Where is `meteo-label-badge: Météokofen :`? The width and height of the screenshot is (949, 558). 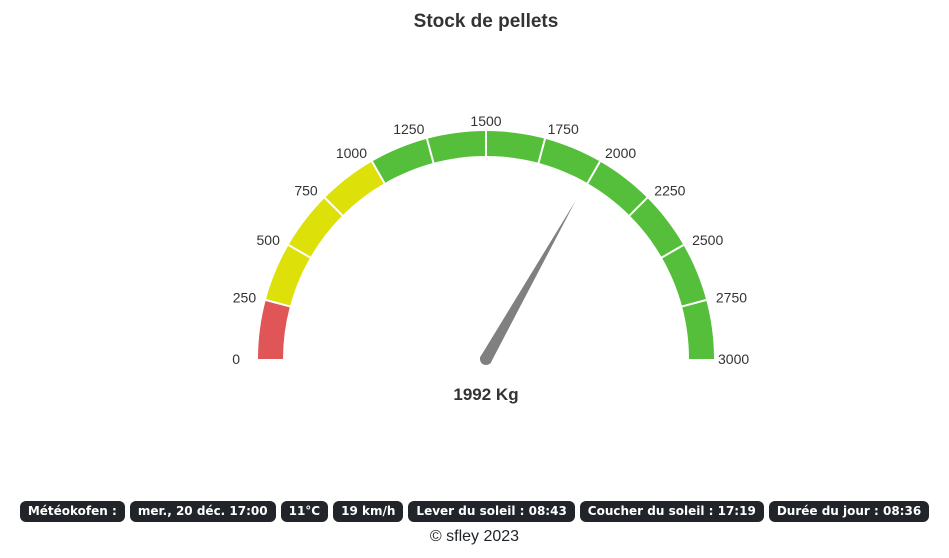
meteo-label-badge: Météokofen : is located at coordinates (72, 511).